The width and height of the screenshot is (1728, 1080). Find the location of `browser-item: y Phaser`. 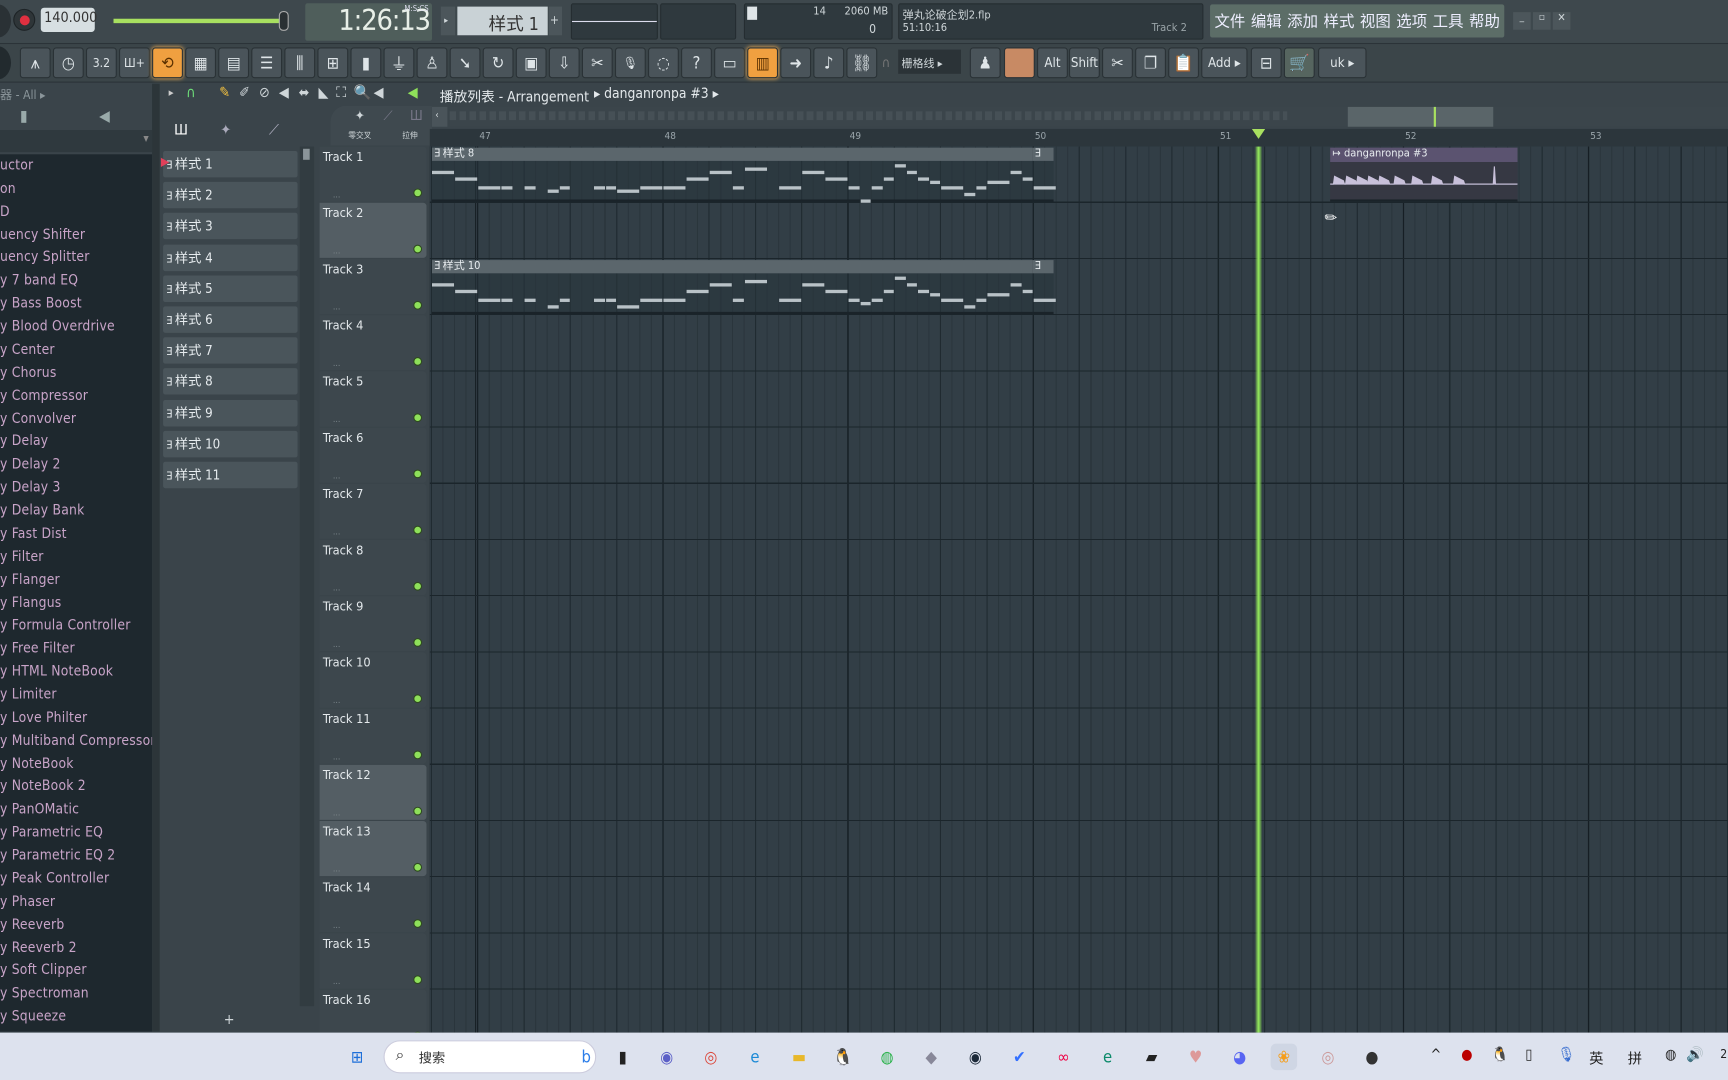

browser-item: y Phaser is located at coordinates (27, 900).